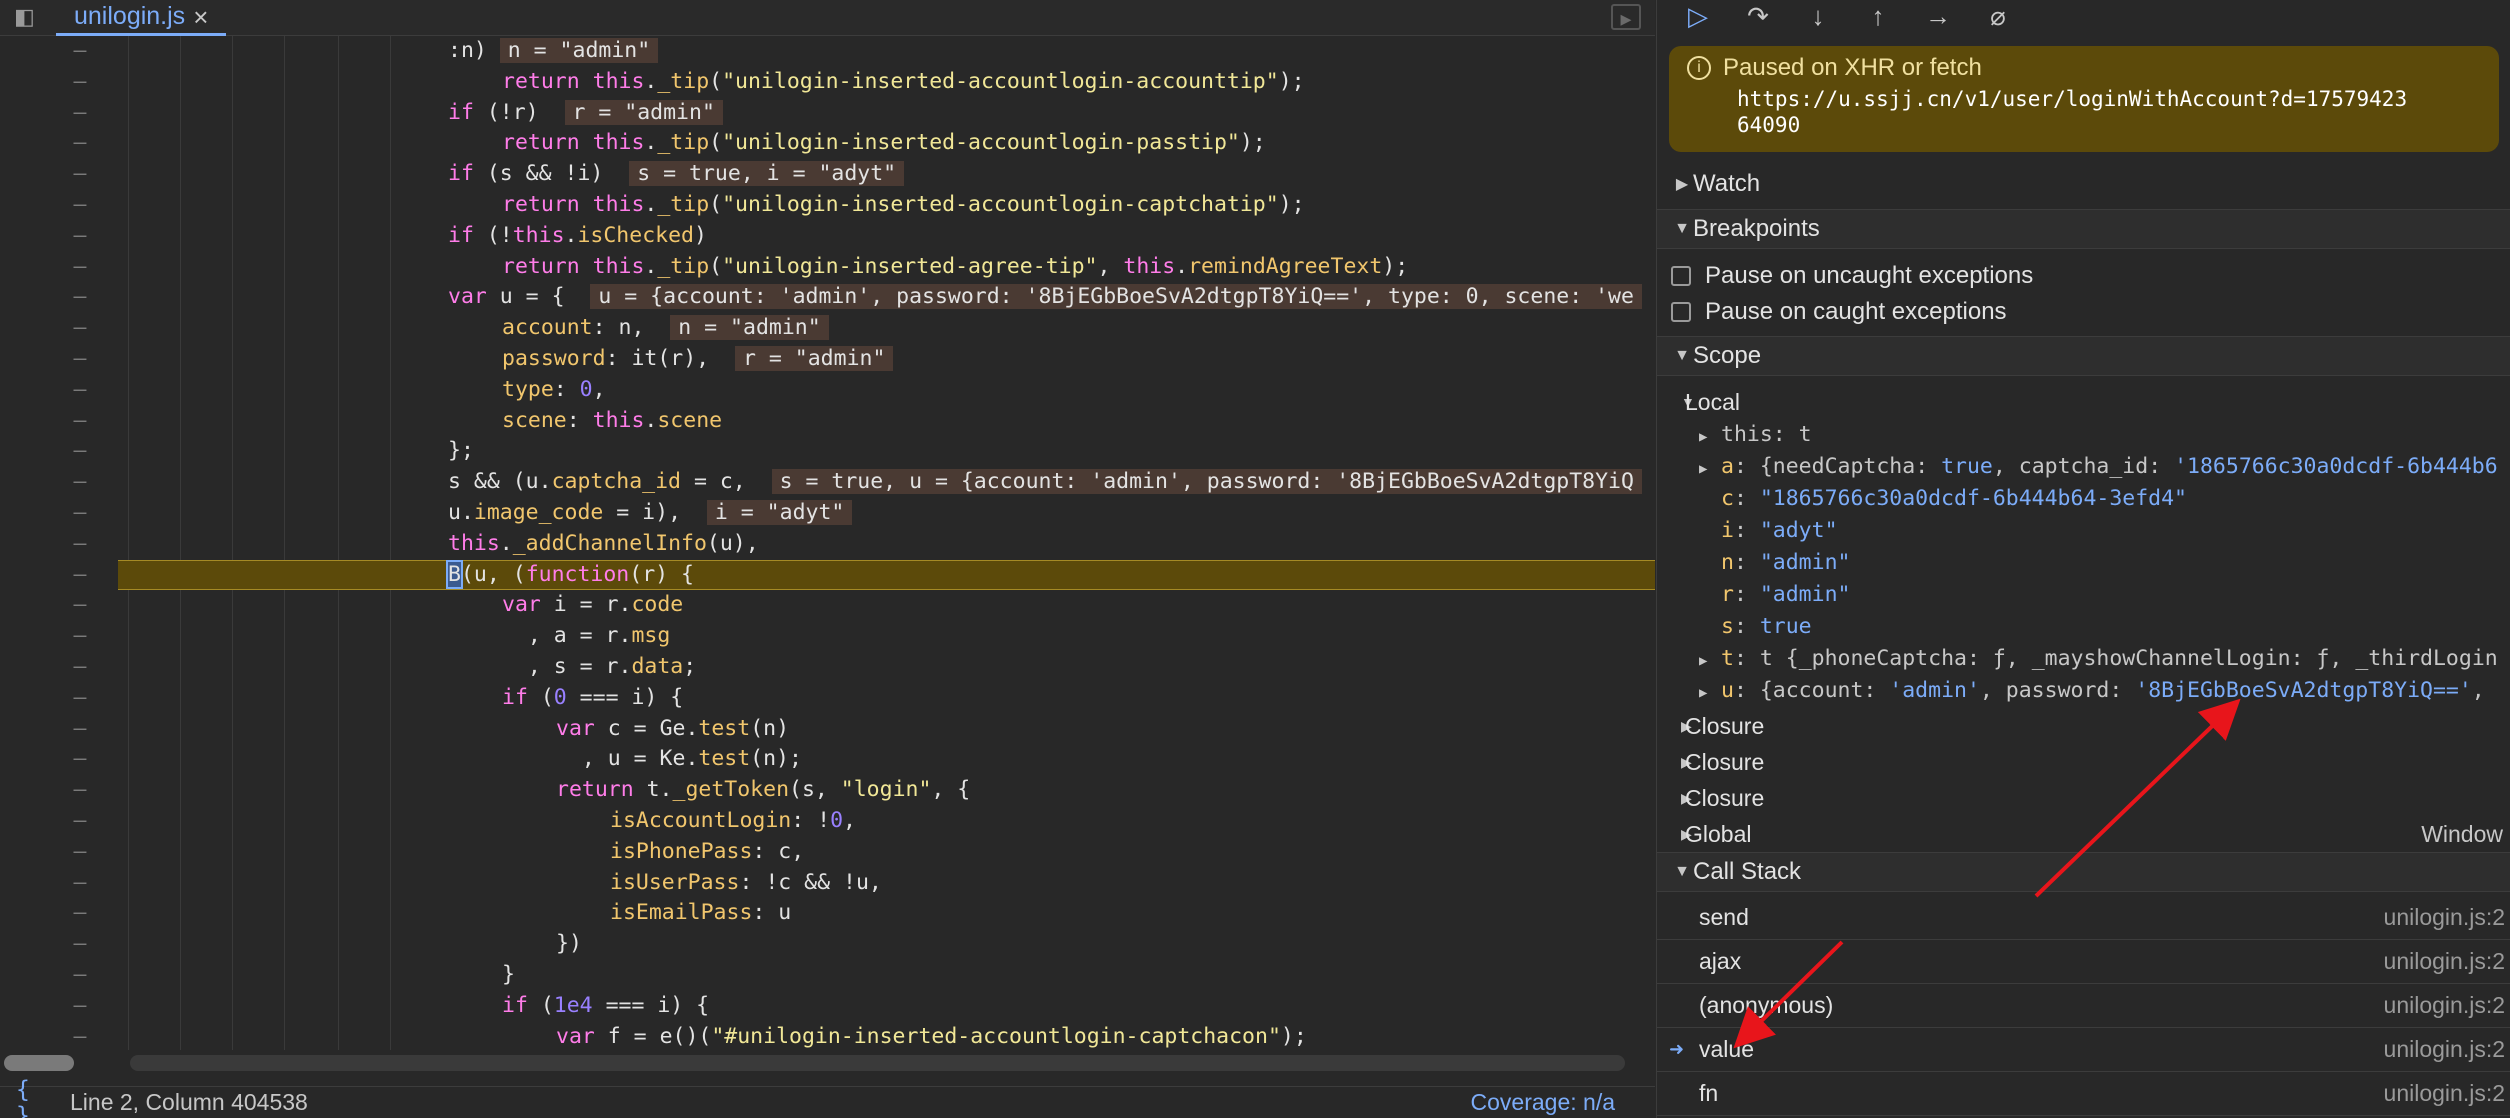 The width and height of the screenshot is (2510, 1118). Describe the element at coordinates (827, 698) in the screenshot. I see `code-line: – if (0 === i) {` at that location.